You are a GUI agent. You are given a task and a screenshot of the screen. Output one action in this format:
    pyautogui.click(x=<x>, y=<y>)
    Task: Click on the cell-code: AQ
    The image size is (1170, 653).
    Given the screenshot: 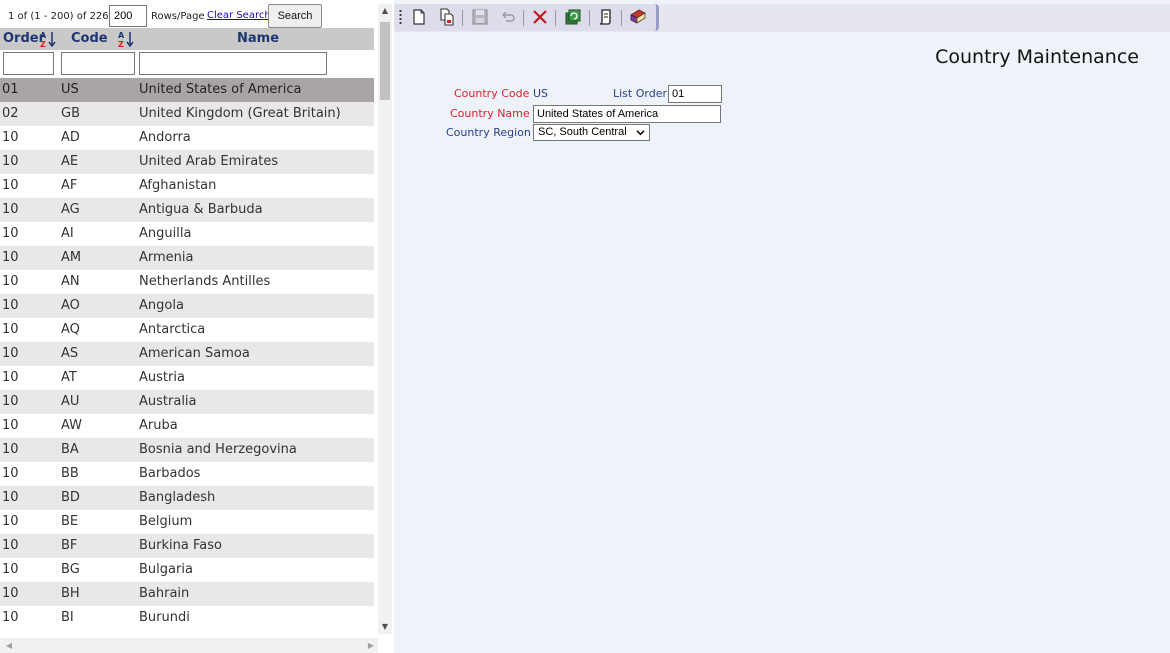 What is the action you would take?
    pyautogui.click(x=70, y=329)
    